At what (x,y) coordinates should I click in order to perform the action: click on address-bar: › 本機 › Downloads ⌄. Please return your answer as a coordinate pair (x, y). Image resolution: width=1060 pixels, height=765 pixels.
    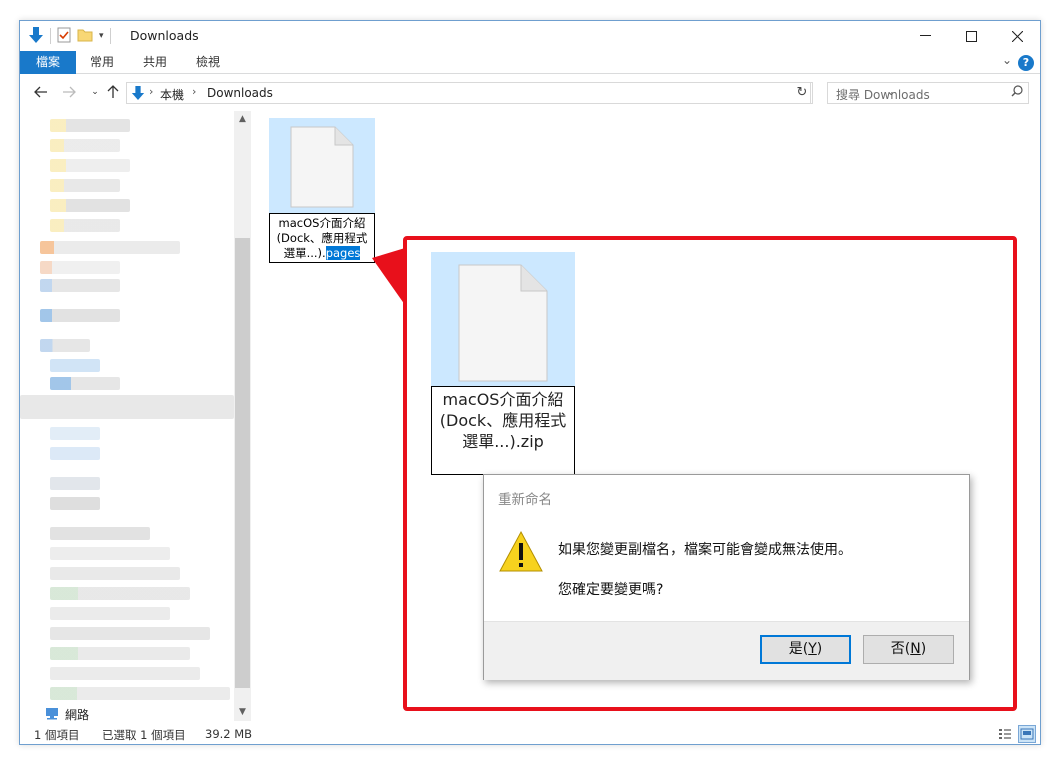
    Looking at the image, I should click on (510, 93).